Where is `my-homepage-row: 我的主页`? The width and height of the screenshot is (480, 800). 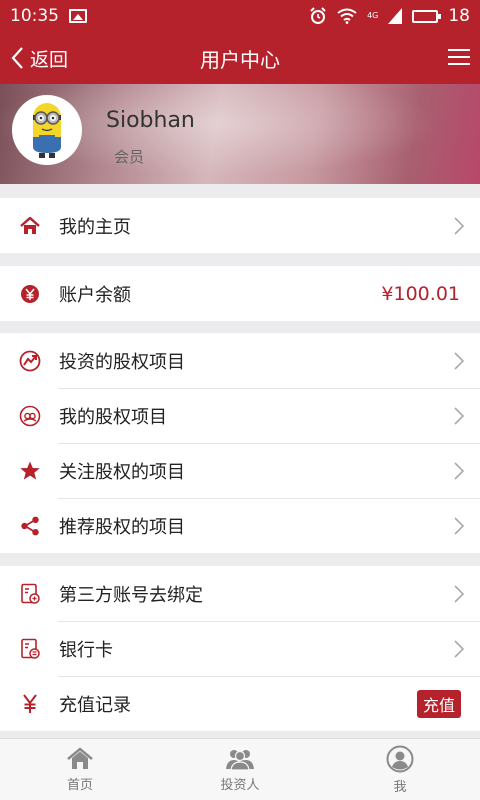
my-homepage-row: 我的主页 is located at coordinates (240, 225).